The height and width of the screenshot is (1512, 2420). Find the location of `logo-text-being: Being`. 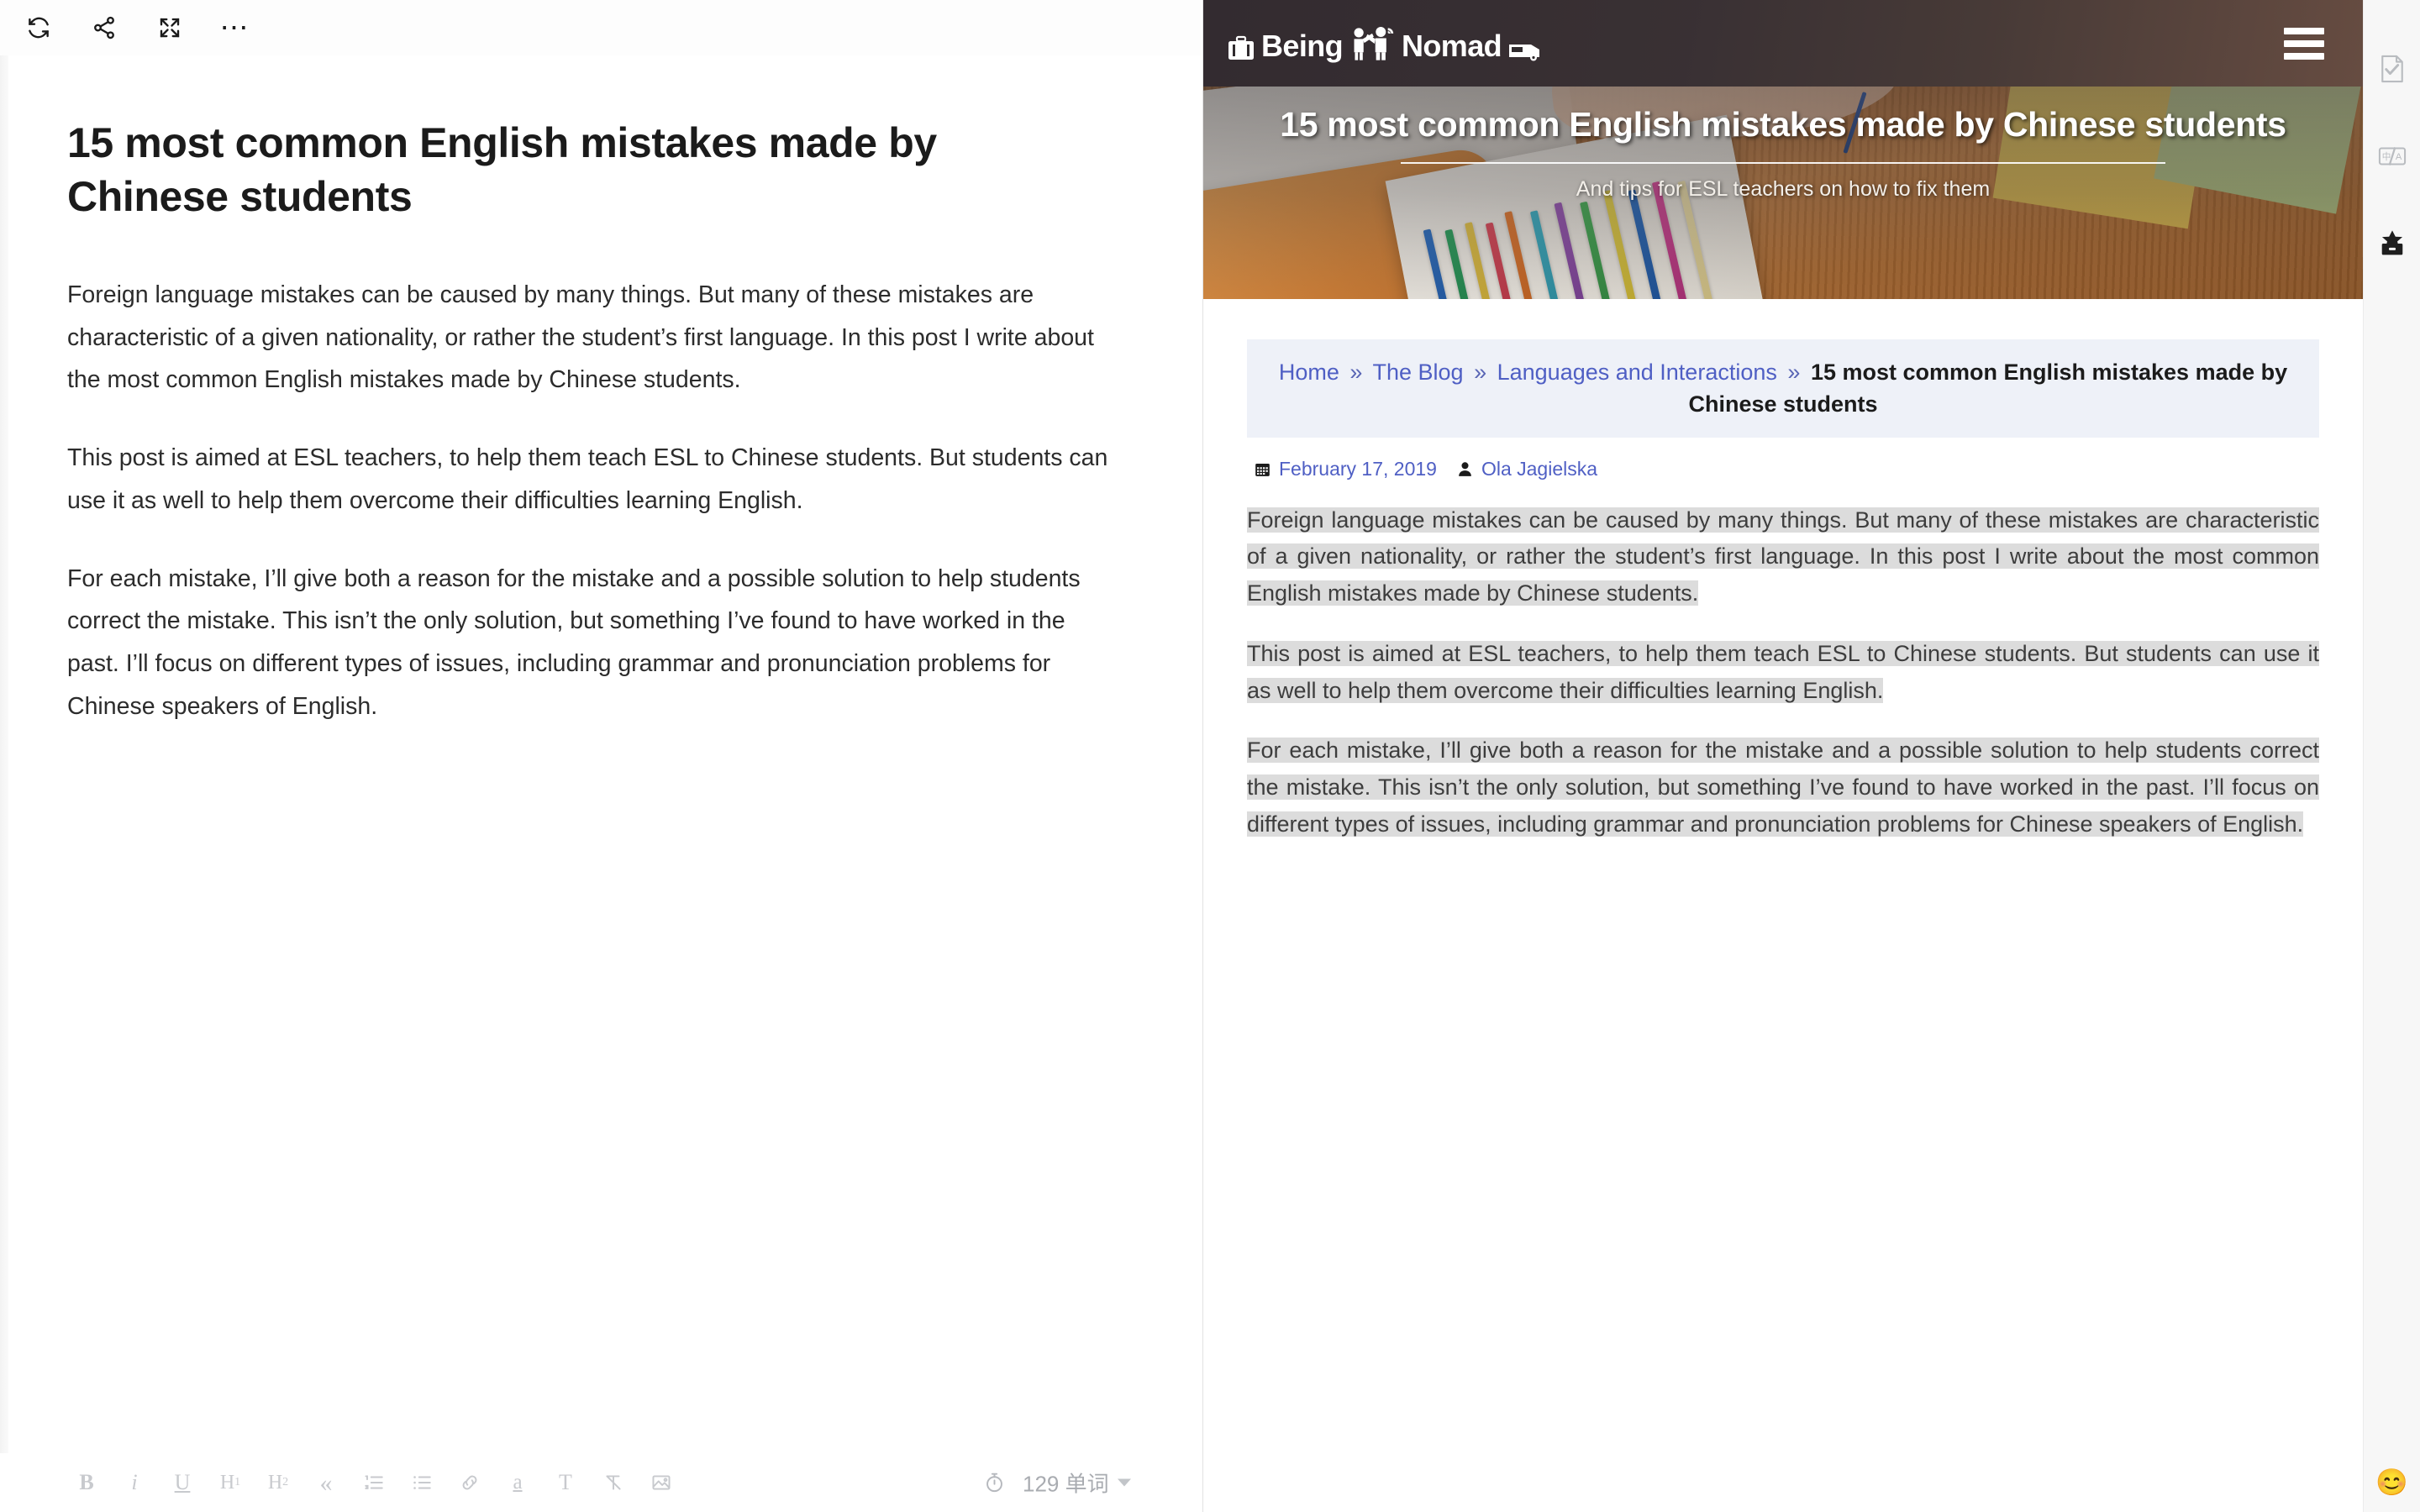

logo-text-being: Being is located at coordinates (1302, 45).